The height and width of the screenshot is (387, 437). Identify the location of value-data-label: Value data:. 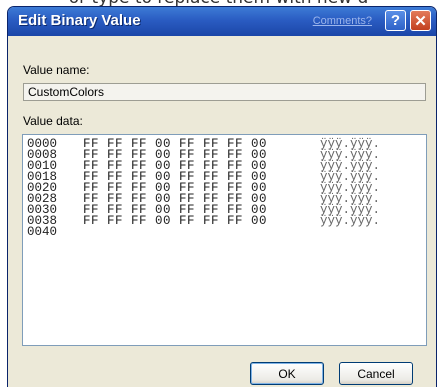
(53, 121).